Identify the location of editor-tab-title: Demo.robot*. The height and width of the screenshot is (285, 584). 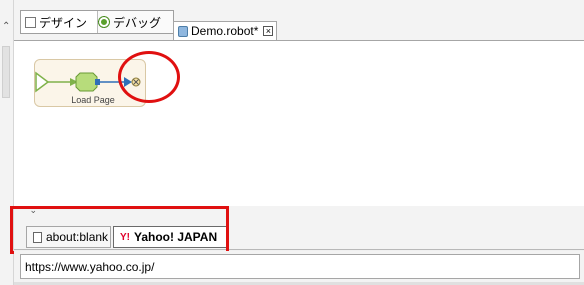
(225, 31).